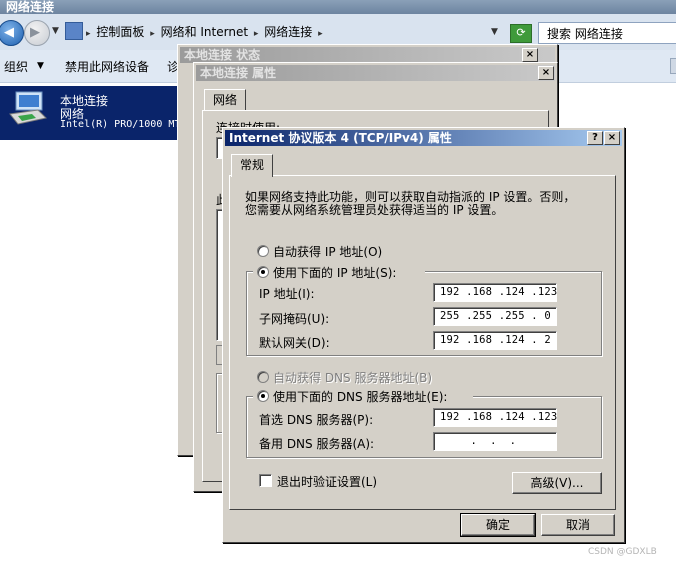 The image size is (676, 568). Describe the element at coordinates (327, 251) in the screenshot. I see `auto-ip-label: 自动获得 IP 地址(O)` at that location.